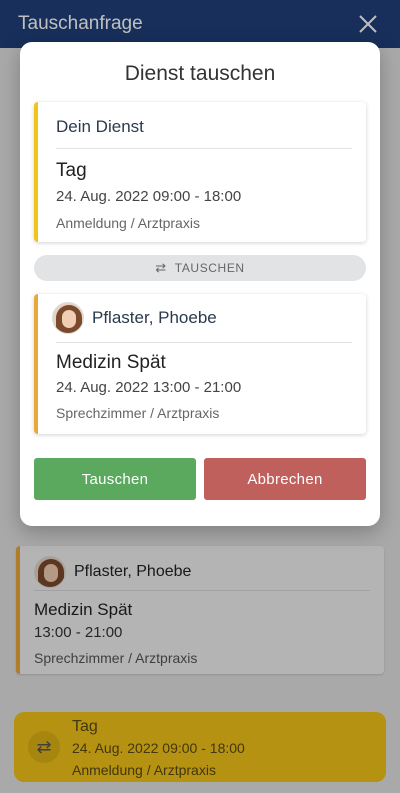  What do you see at coordinates (128, 223) in the screenshot?
I see `own-shift-location: Anmeldung / Arztpraxis` at bounding box center [128, 223].